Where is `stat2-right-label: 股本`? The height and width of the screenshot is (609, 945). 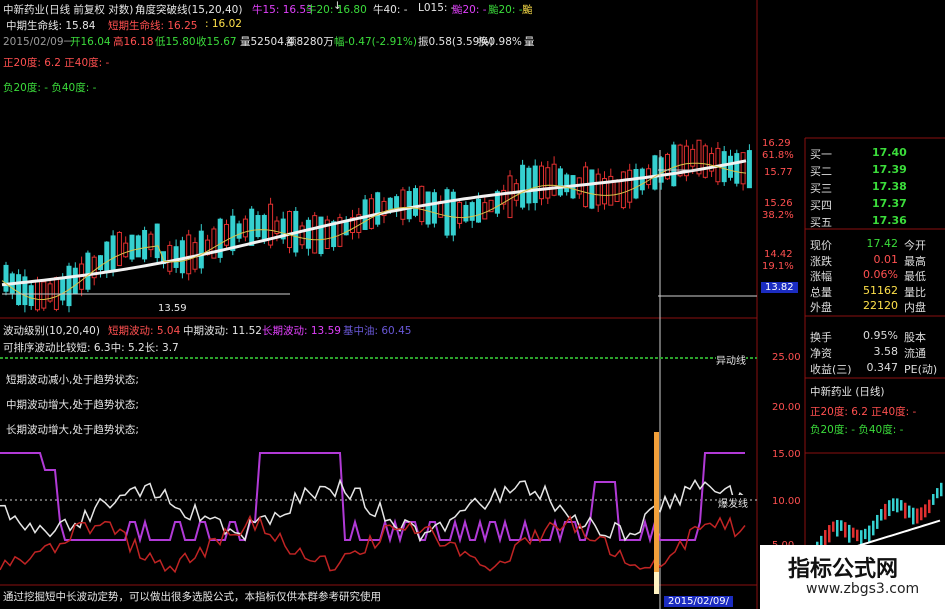 stat2-right-label: 股本 is located at coordinates (915, 337).